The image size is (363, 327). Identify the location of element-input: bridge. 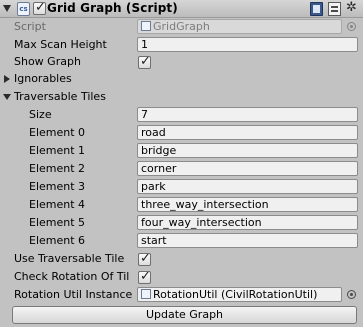
(247, 150).